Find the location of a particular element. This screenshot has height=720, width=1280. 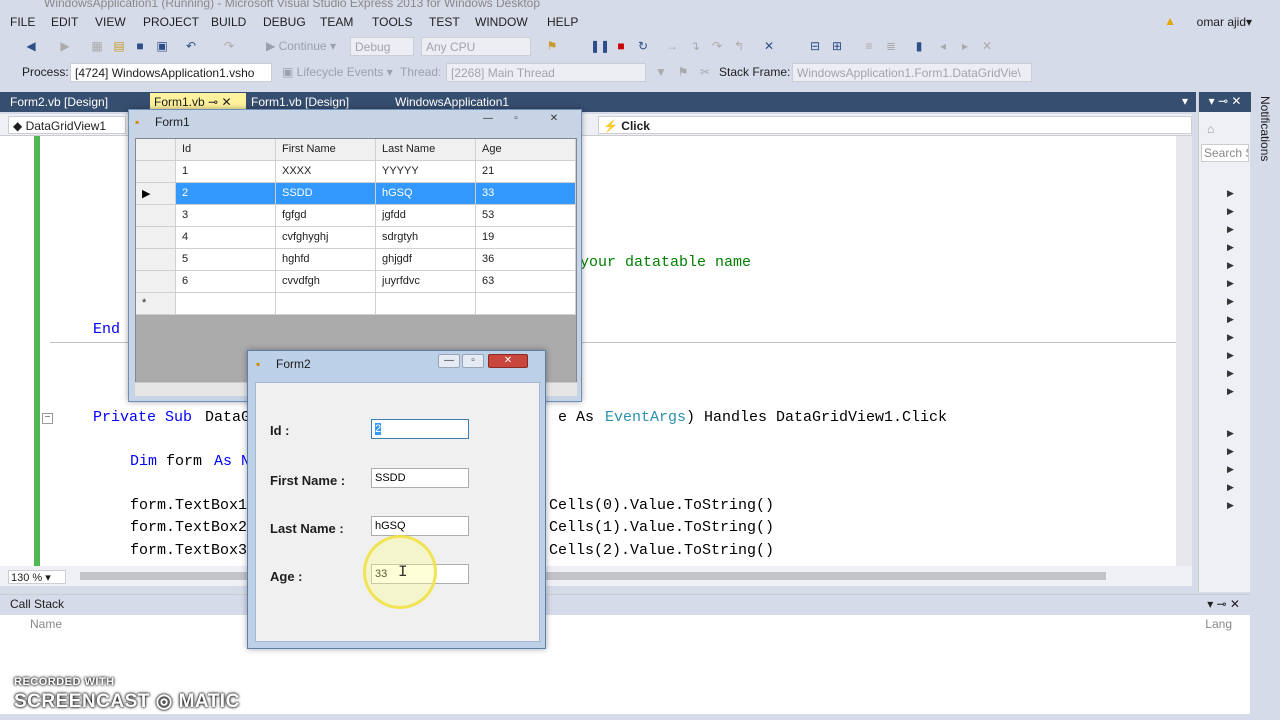

close-button: ✕ is located at coordinates (508, 361).